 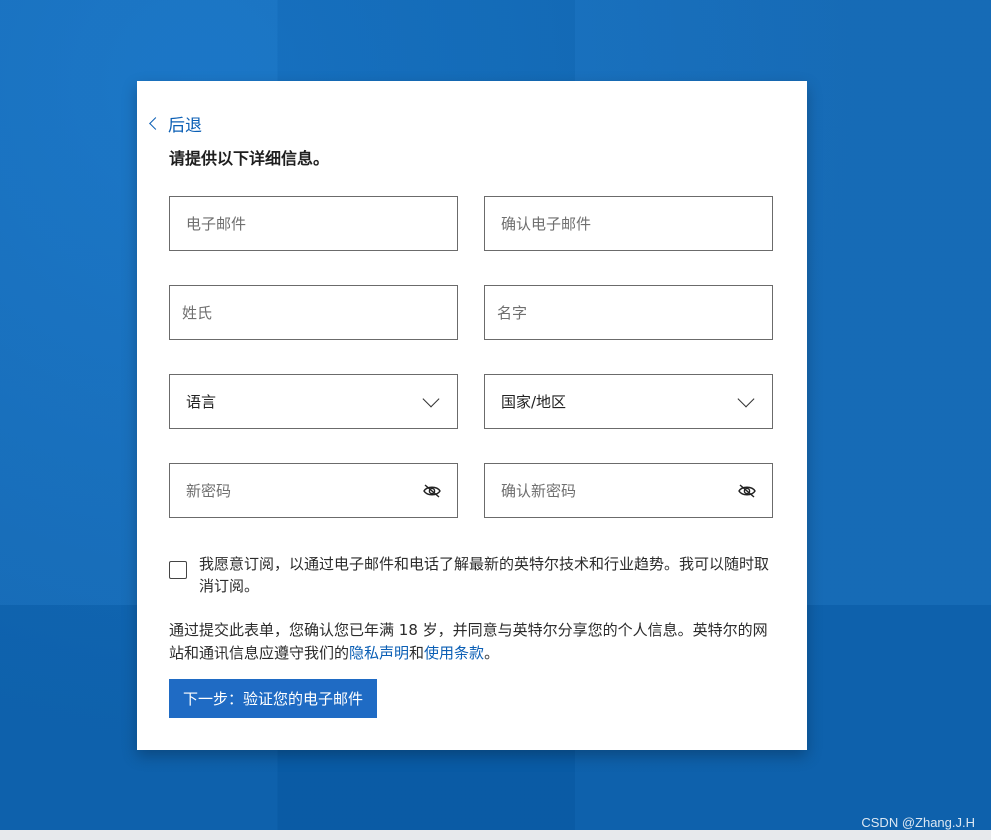 I want to click on country-select-value: 国家/地区, so click(x=534, y=402).